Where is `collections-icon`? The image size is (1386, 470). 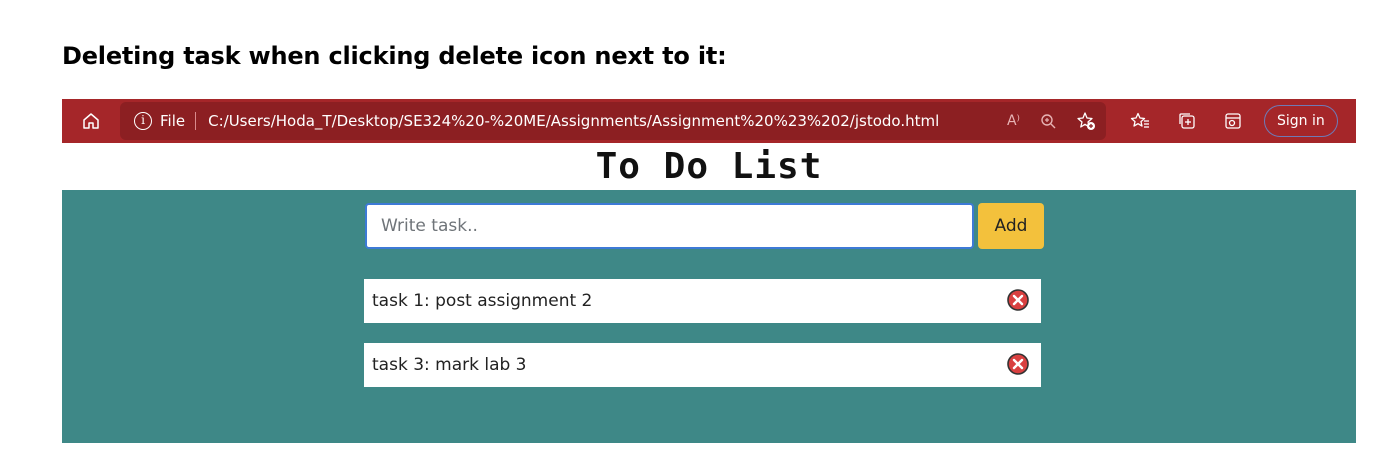
collections-icon is located at coordinates (1187, 121).